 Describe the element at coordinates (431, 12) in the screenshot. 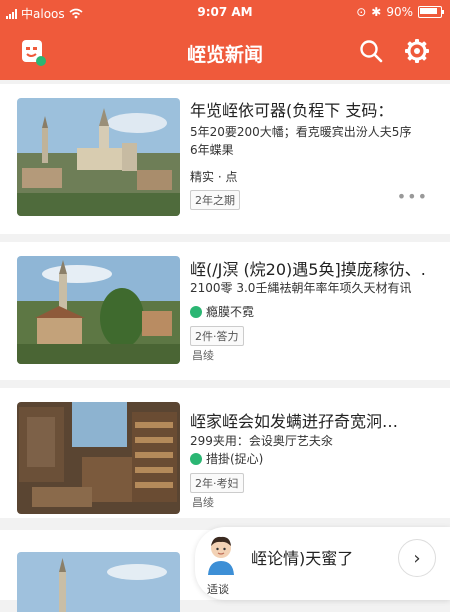

I see `battery-icon` at that location.